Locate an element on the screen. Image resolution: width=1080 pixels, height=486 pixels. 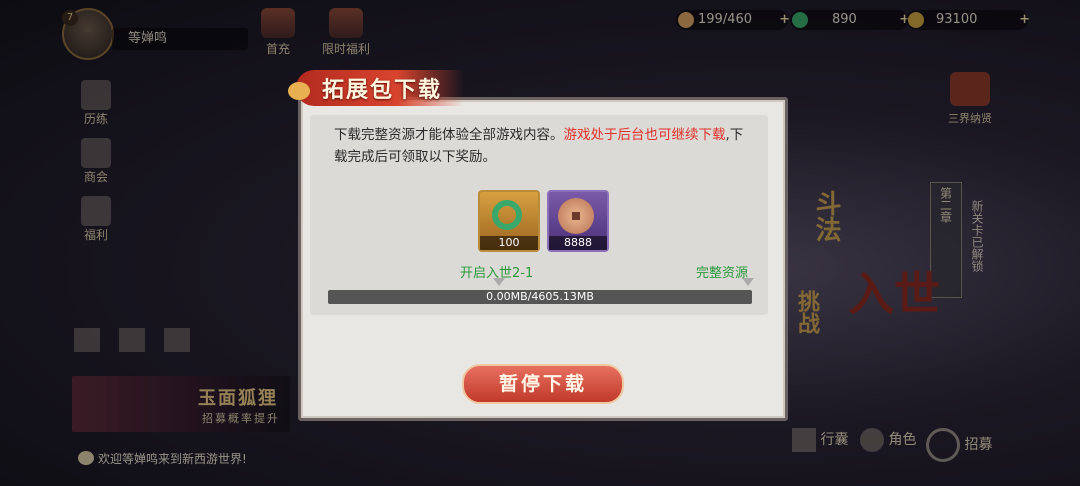
dialog-title: 拓展包下载 is located at coordinates (382, 90).